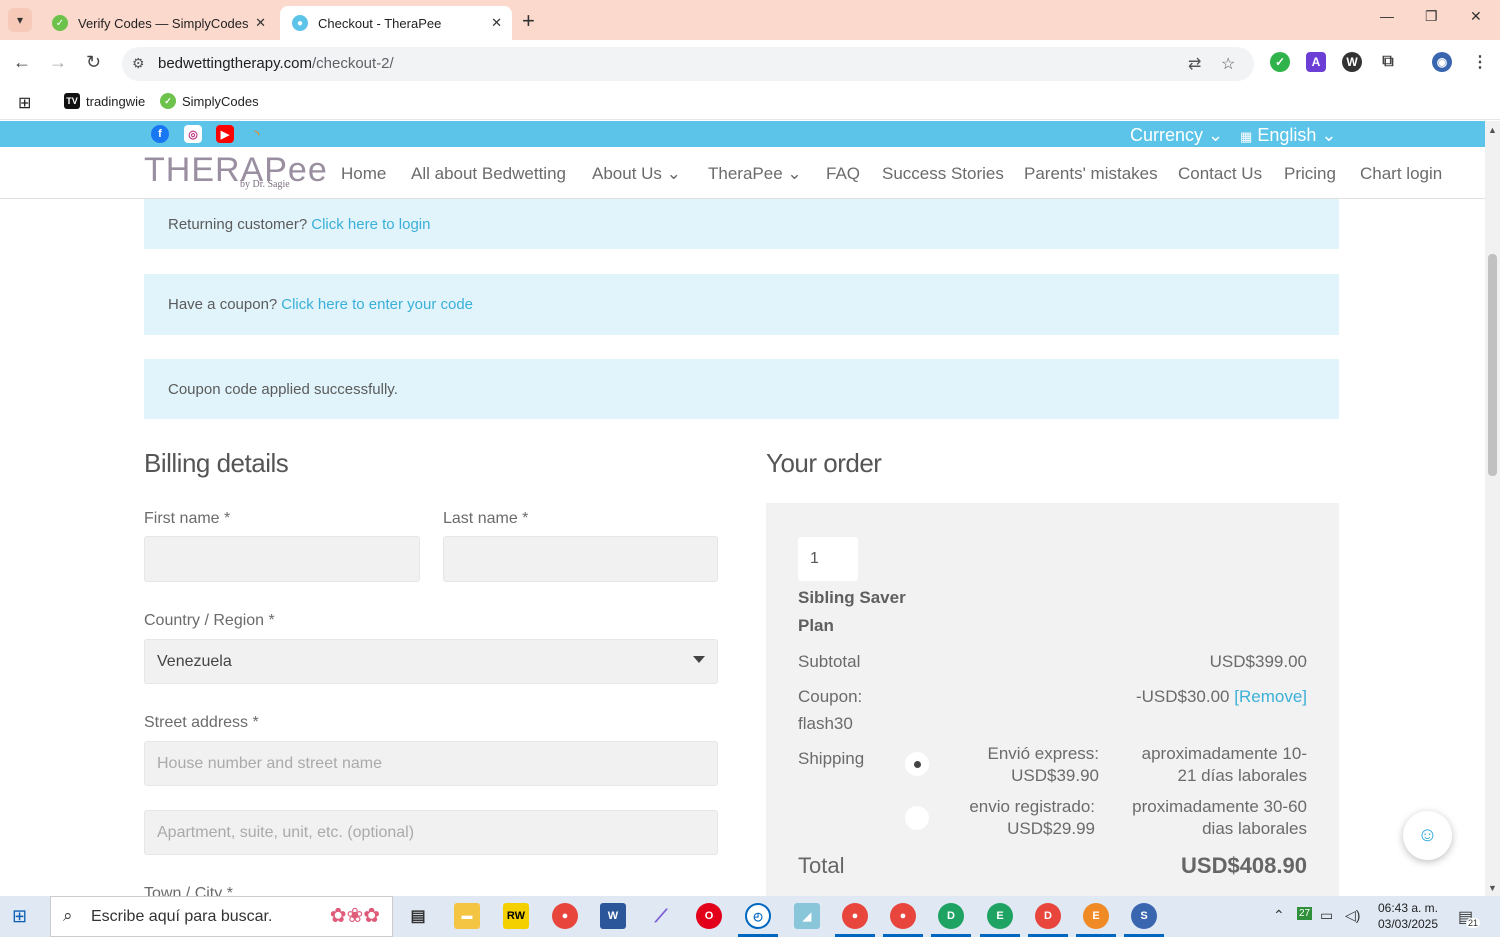  What do you see at coordinates (1176, 135) in the screenshot?
I see `currency-dropdown: Currency ⌄` at bounding box center [1176, 135].